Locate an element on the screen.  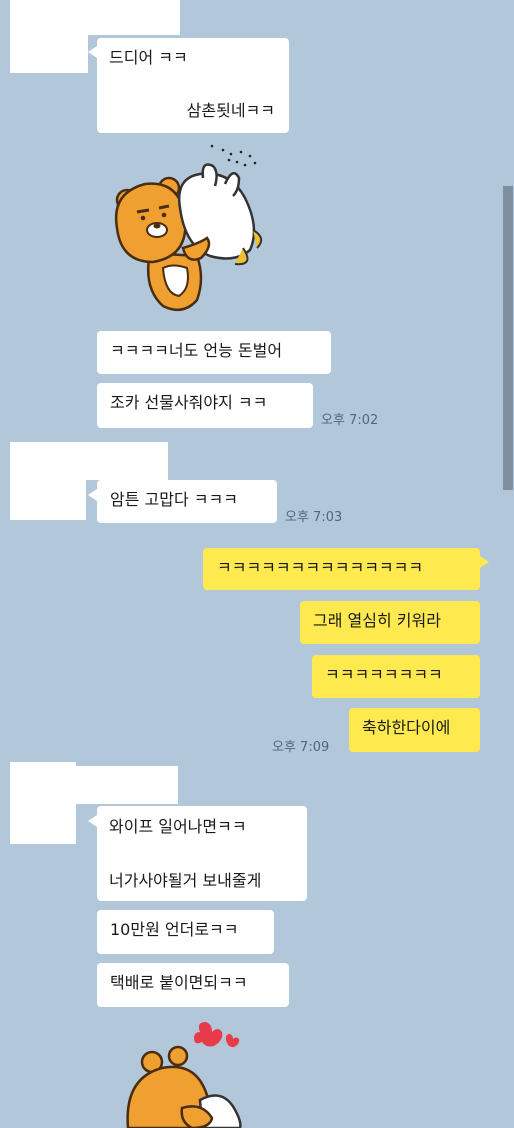
message-text: 너가사야될거 보내줄게 is located at coordinates (185, 880).